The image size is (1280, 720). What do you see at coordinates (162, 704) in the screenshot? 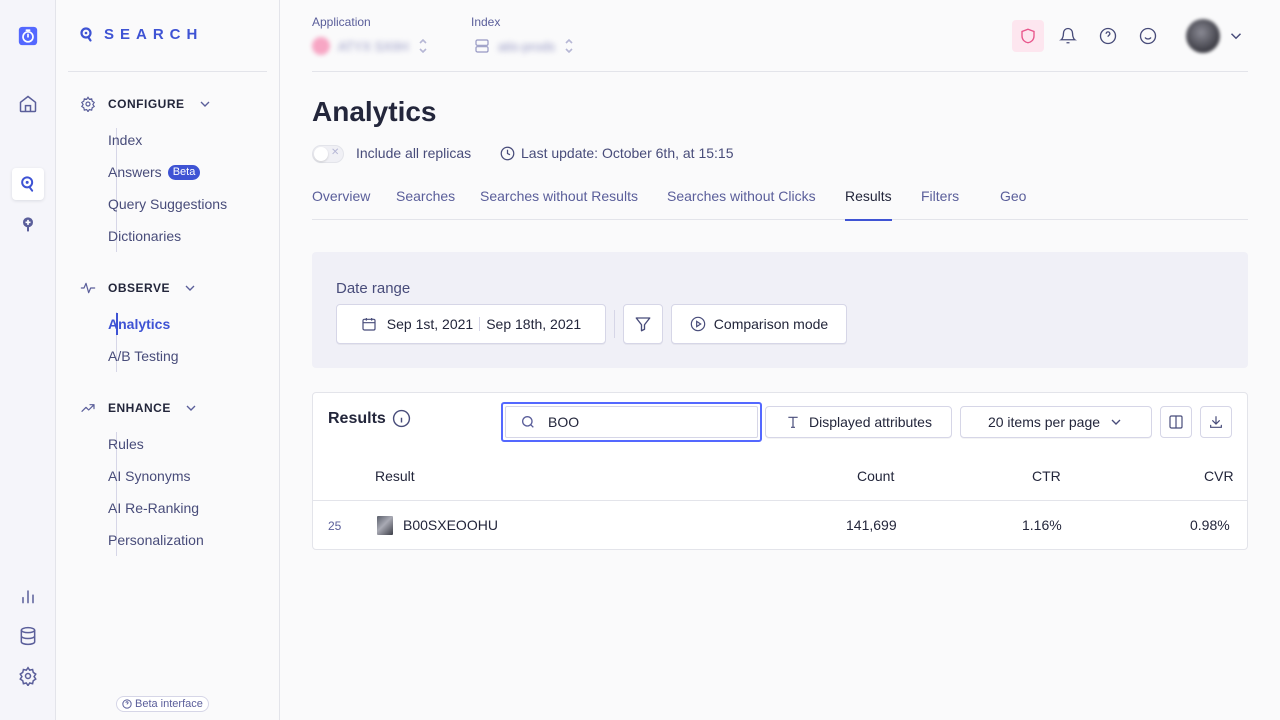
I see `beta-interface-toggle: Beta interface` at bounding box center [162, 704].